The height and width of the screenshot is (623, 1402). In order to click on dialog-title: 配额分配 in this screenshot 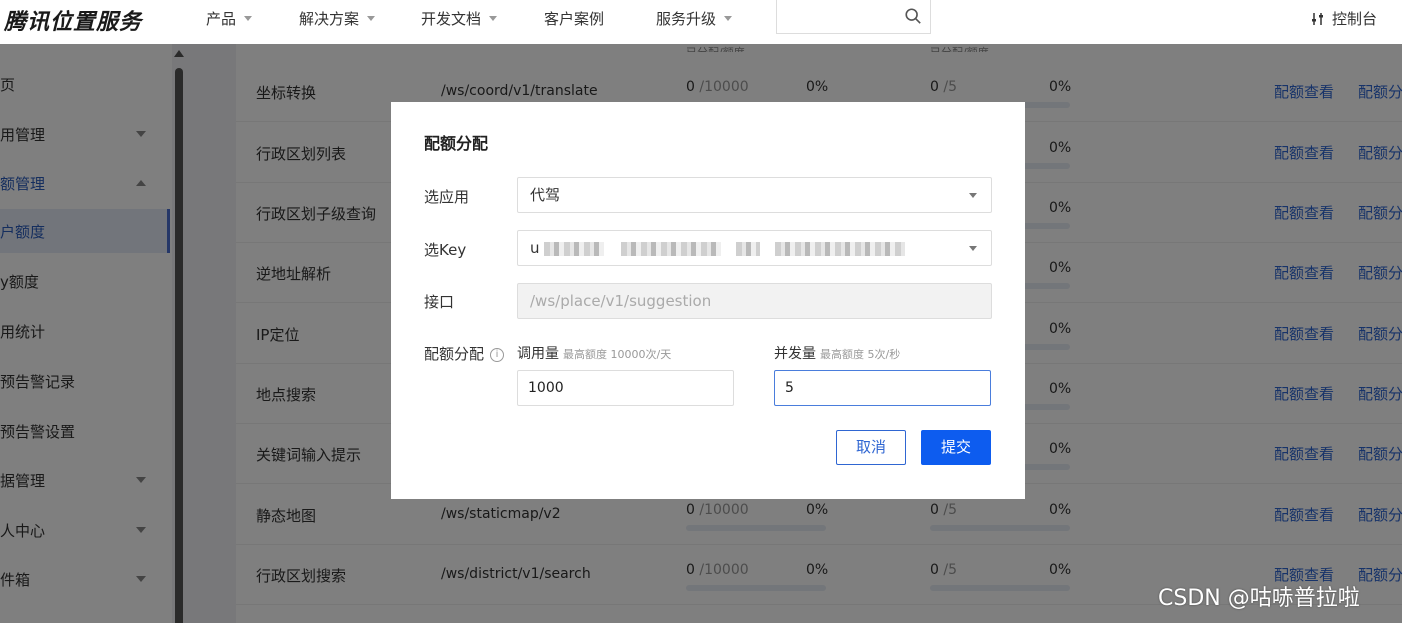, I will do `click(456, 143)`.